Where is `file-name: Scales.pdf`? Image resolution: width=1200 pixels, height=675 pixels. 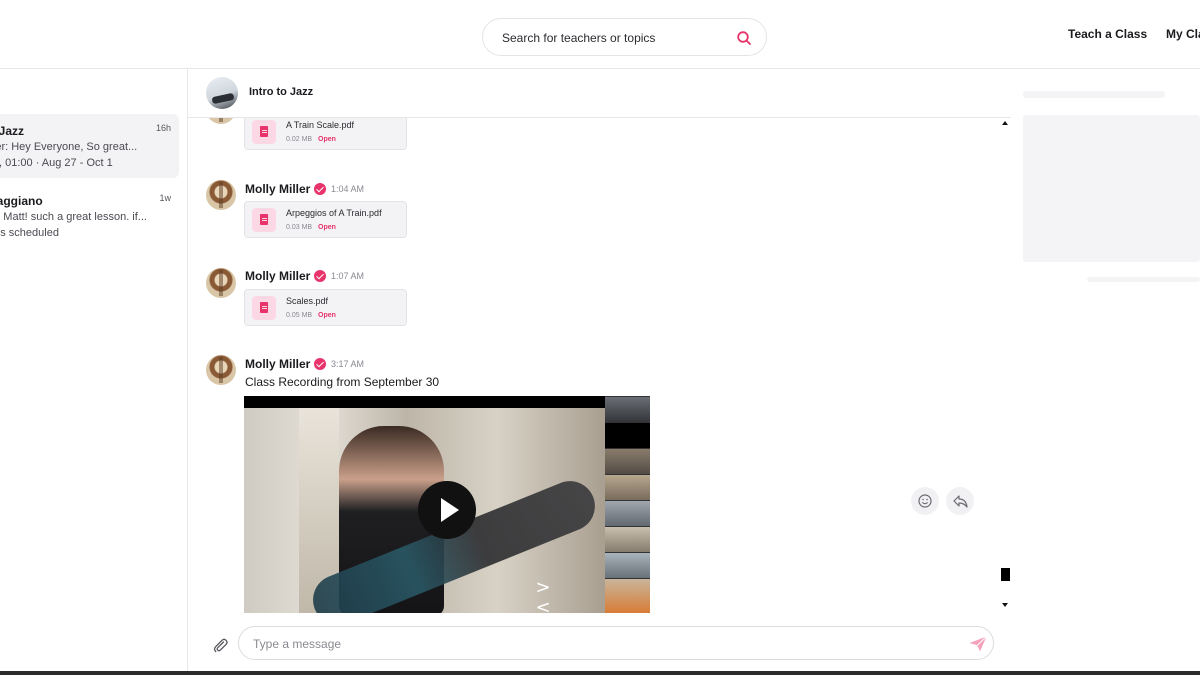 file-name: Scales.pdf is located at coordinates (307, 301).